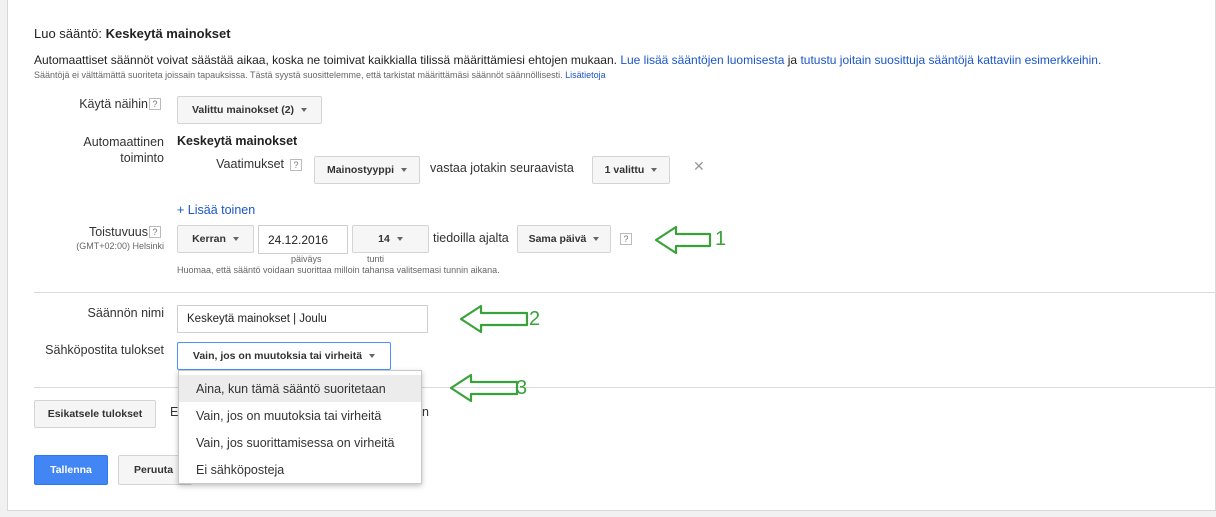 The image size is (1216, 517). I want to click on apply-to-dropdown: Valittu mainokset (2), so click(249, 110).